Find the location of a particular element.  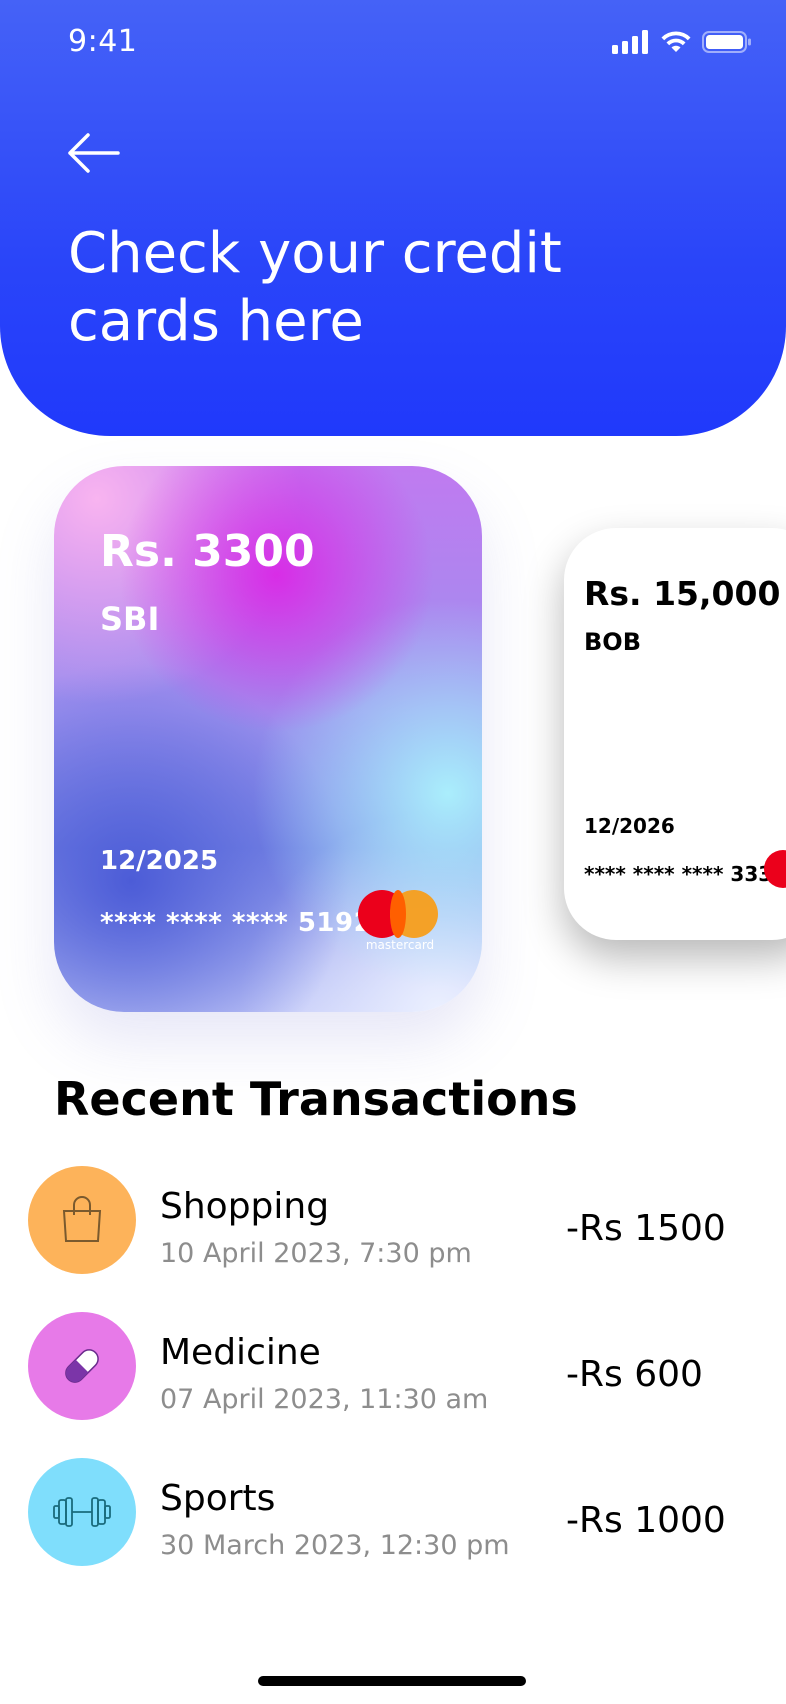

mastercard-logo-icon: mastercard is located at coordinates (398, 923).